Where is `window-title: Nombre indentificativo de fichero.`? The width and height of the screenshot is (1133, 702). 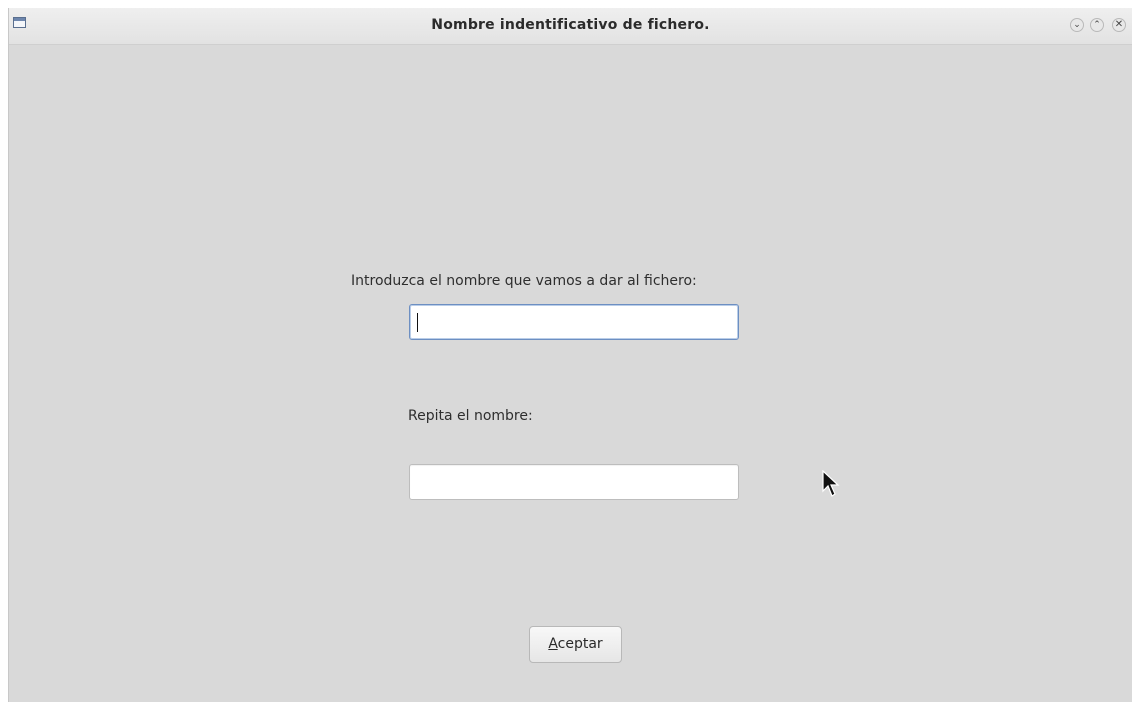
window-title: Nombre indentificativo de fichero. is located at coordinates (570, 25).